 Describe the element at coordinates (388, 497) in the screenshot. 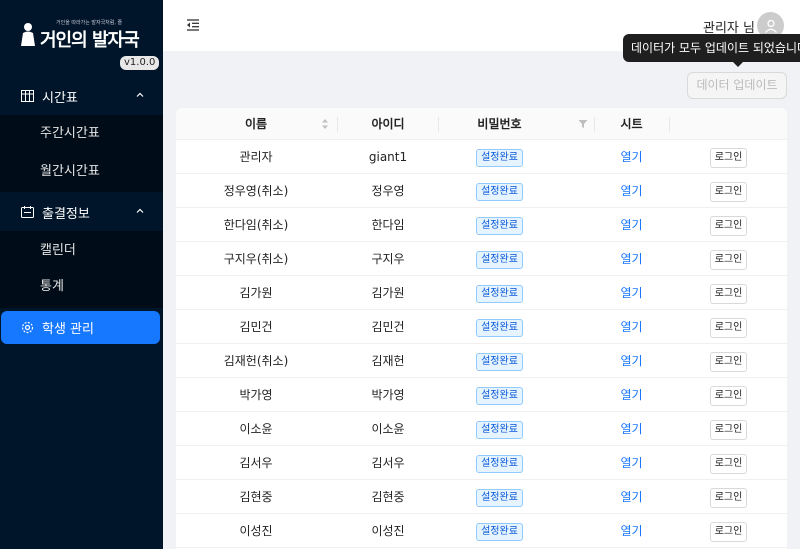

I see `cell-id: 김현중` at that location.